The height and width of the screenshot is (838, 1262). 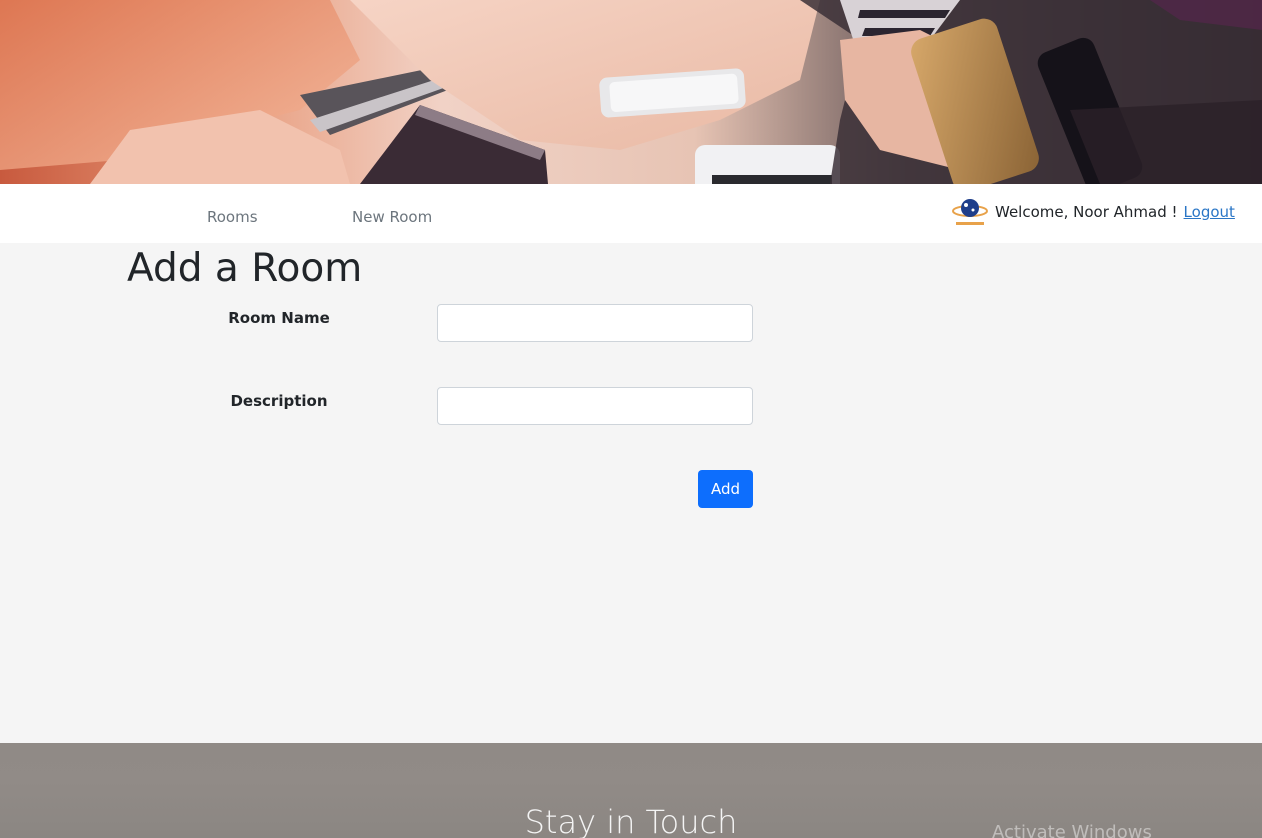 What do you see at coordinates (279, 318) in the screenshot?
I see `room-name-label: Room Name` at bounding box center [279, 318].